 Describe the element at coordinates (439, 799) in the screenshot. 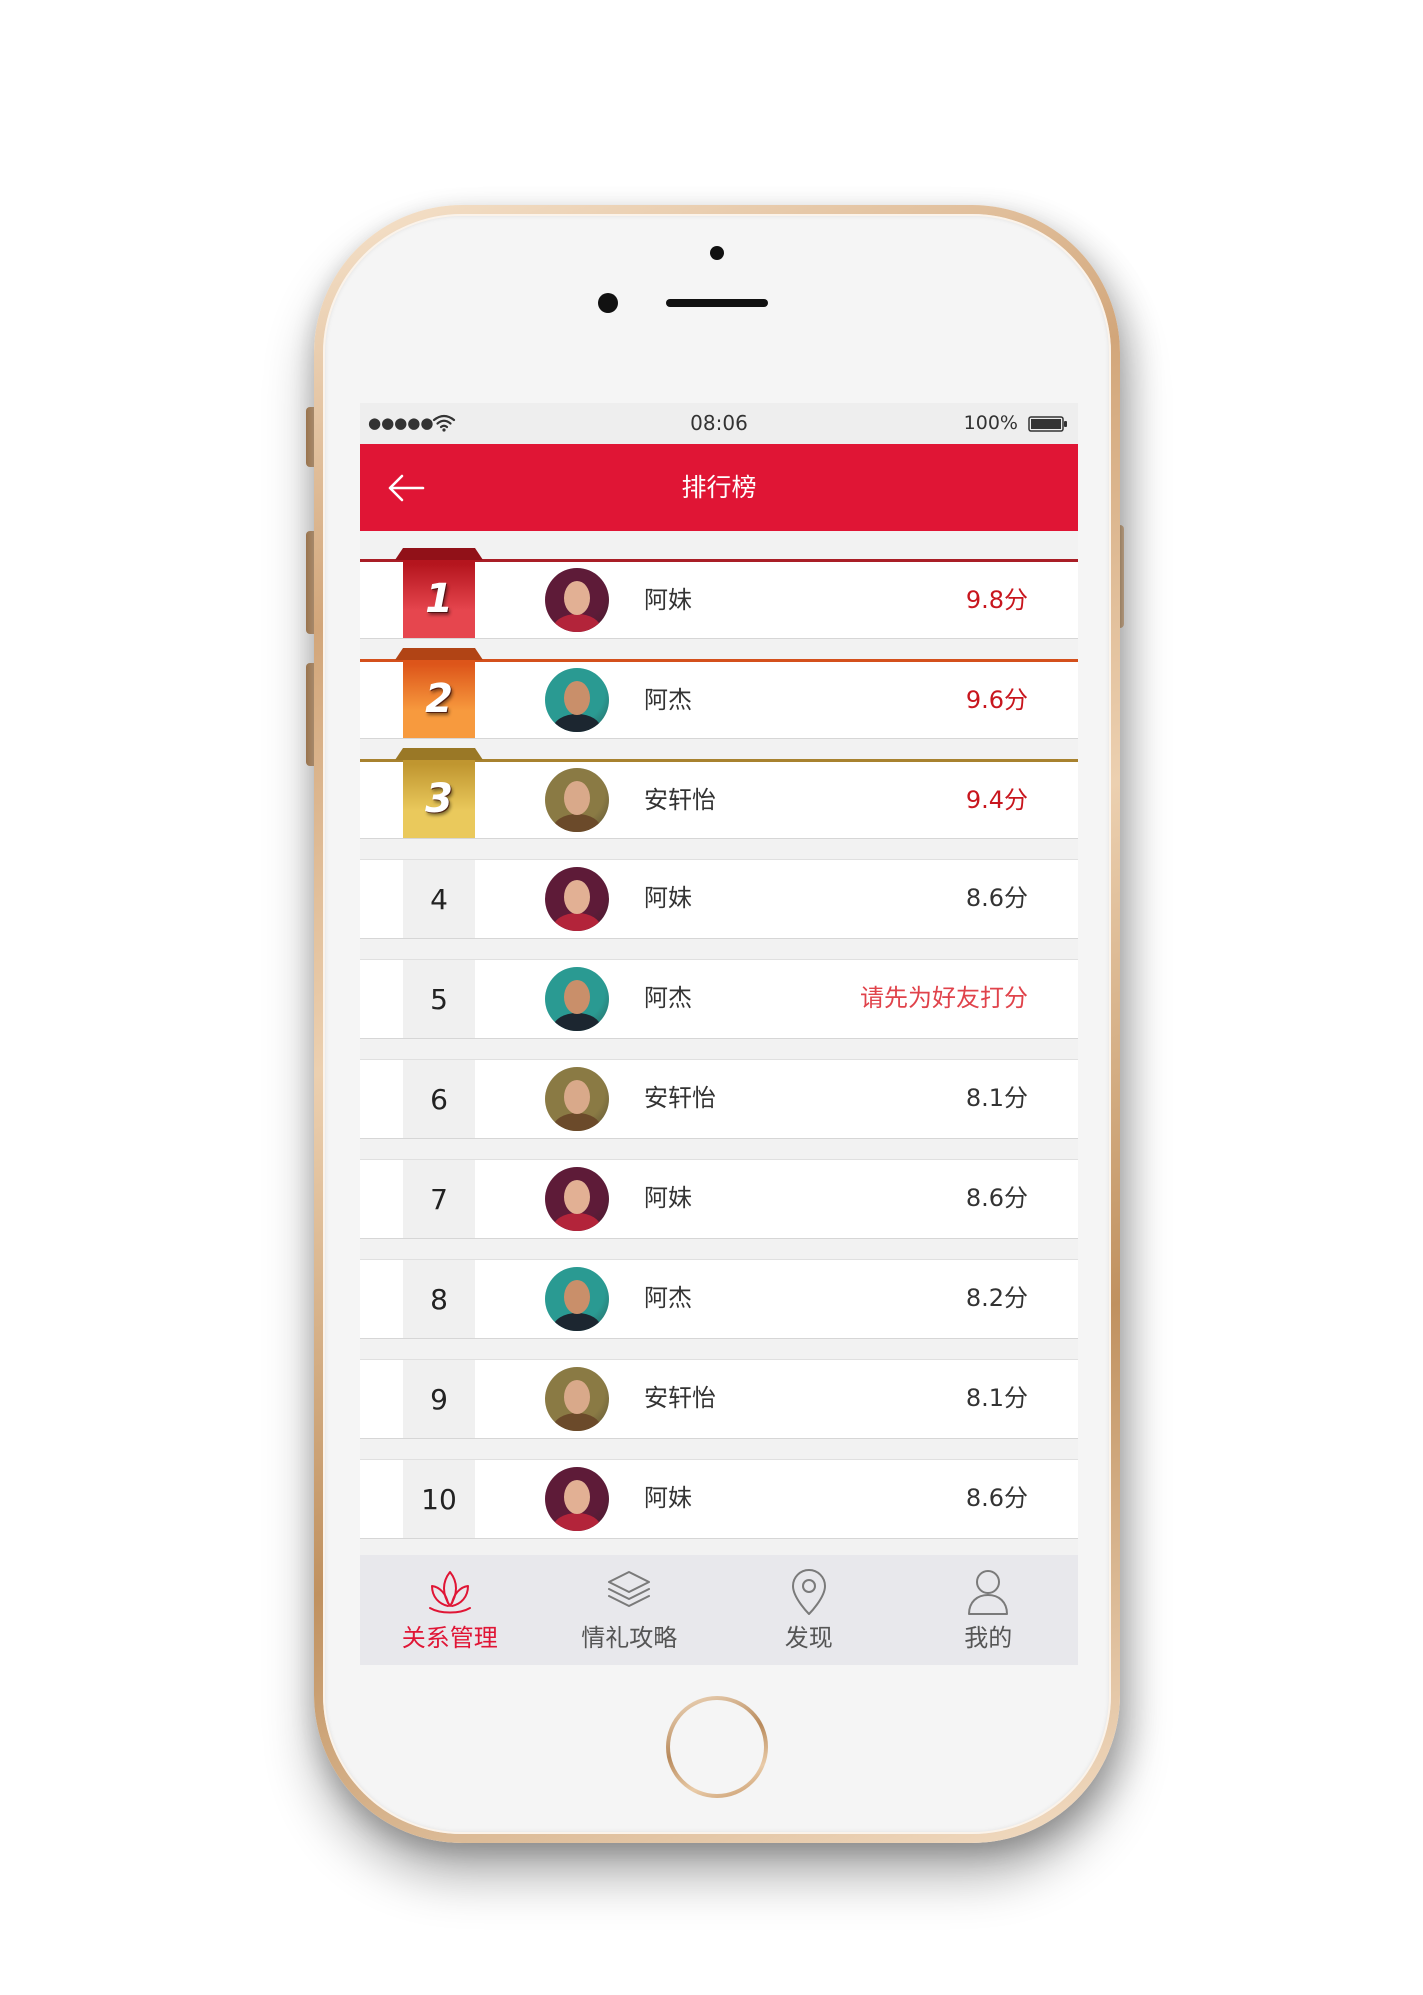

I see `rank-number: 3` at that location.